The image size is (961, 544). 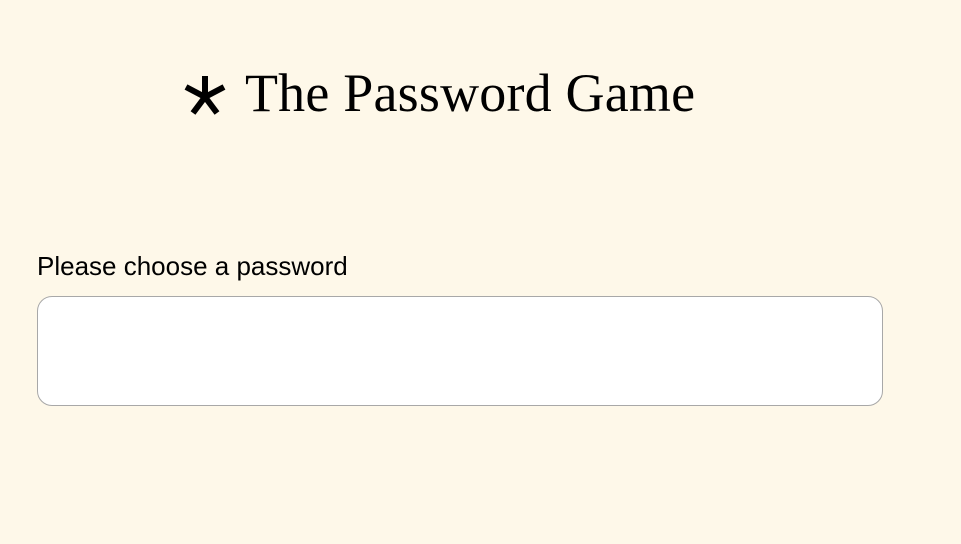 What do you see at coordinates (470, 93) in the screenshot?
I see `page-title: The Password Game` at bounding box center [470, 93].